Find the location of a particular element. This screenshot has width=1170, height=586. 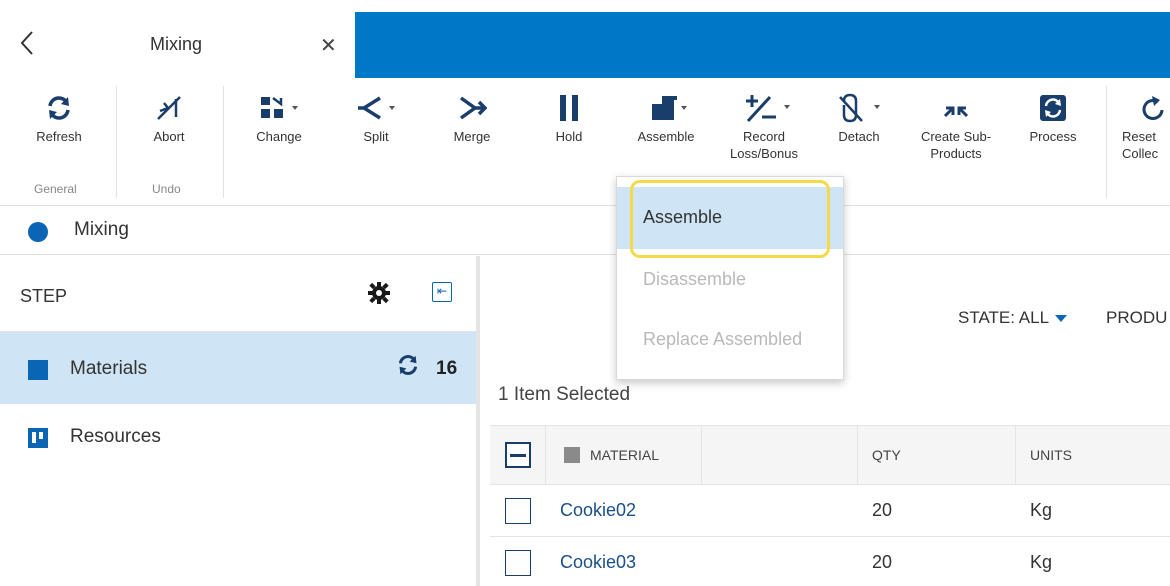

process-label: Process is located at coordinates (1053, 136).